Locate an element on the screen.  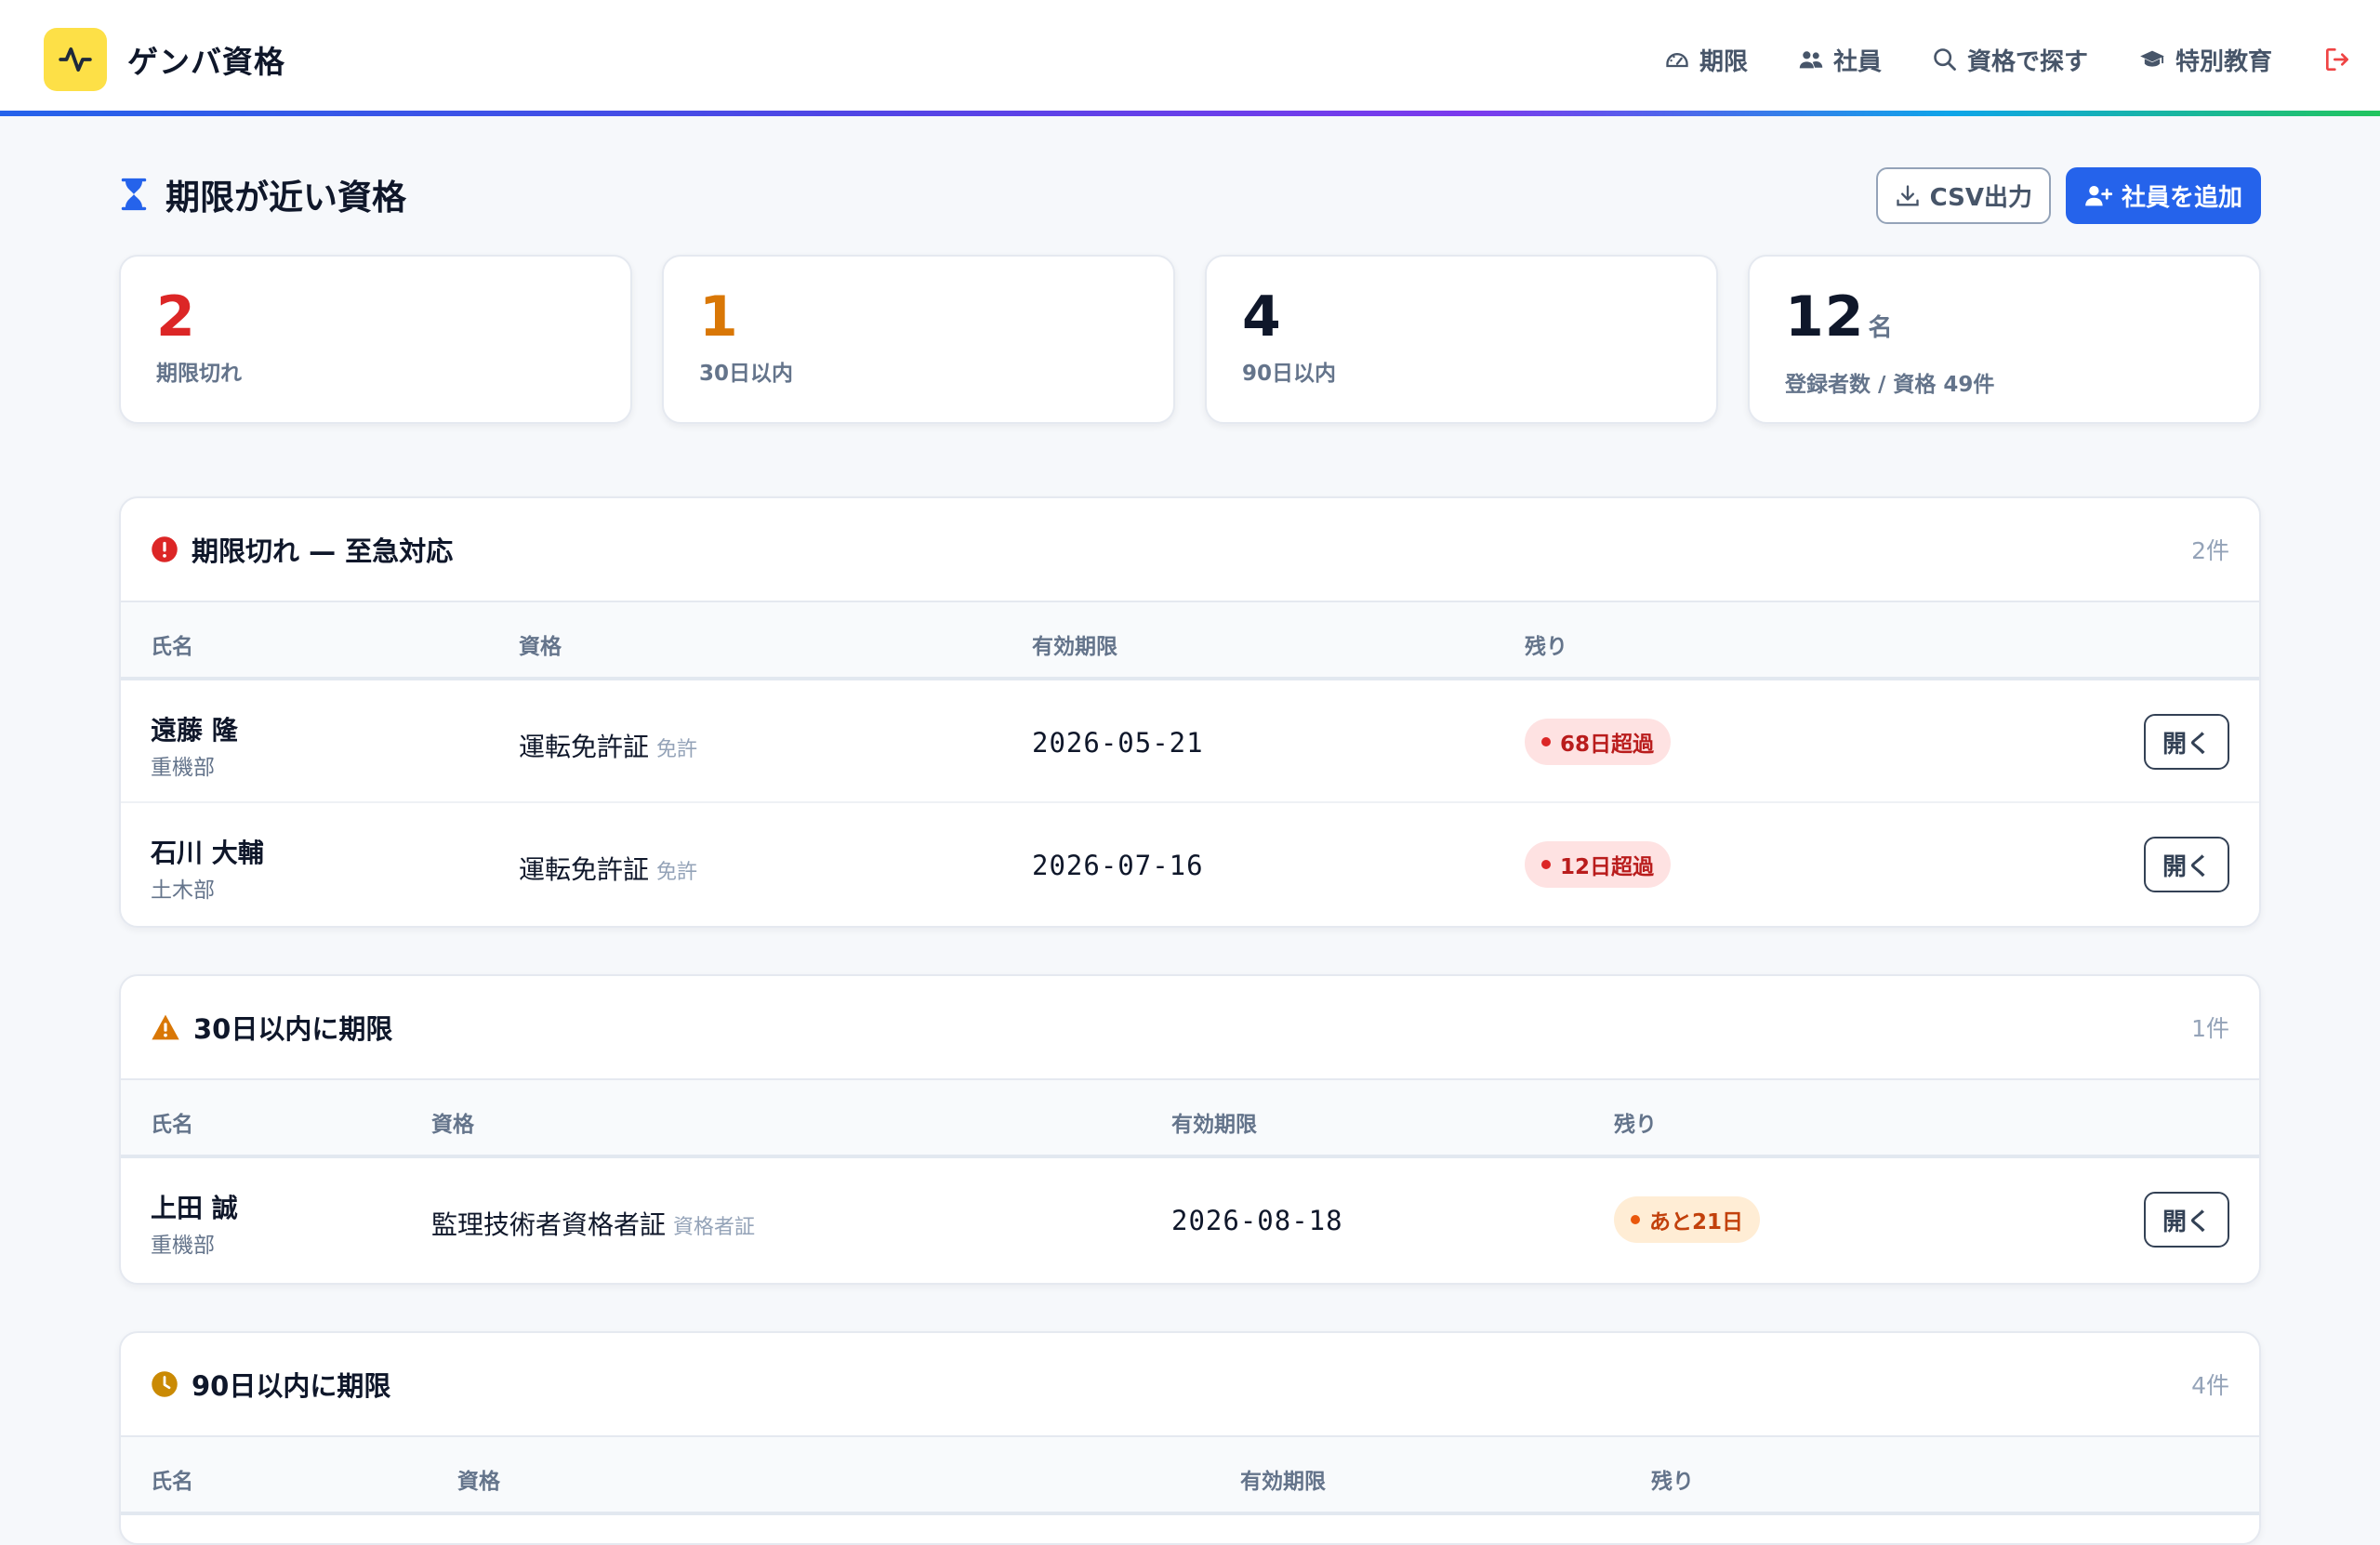
section-header: 30日以内に期限 1件 is located at coordinates (1190, 1028).